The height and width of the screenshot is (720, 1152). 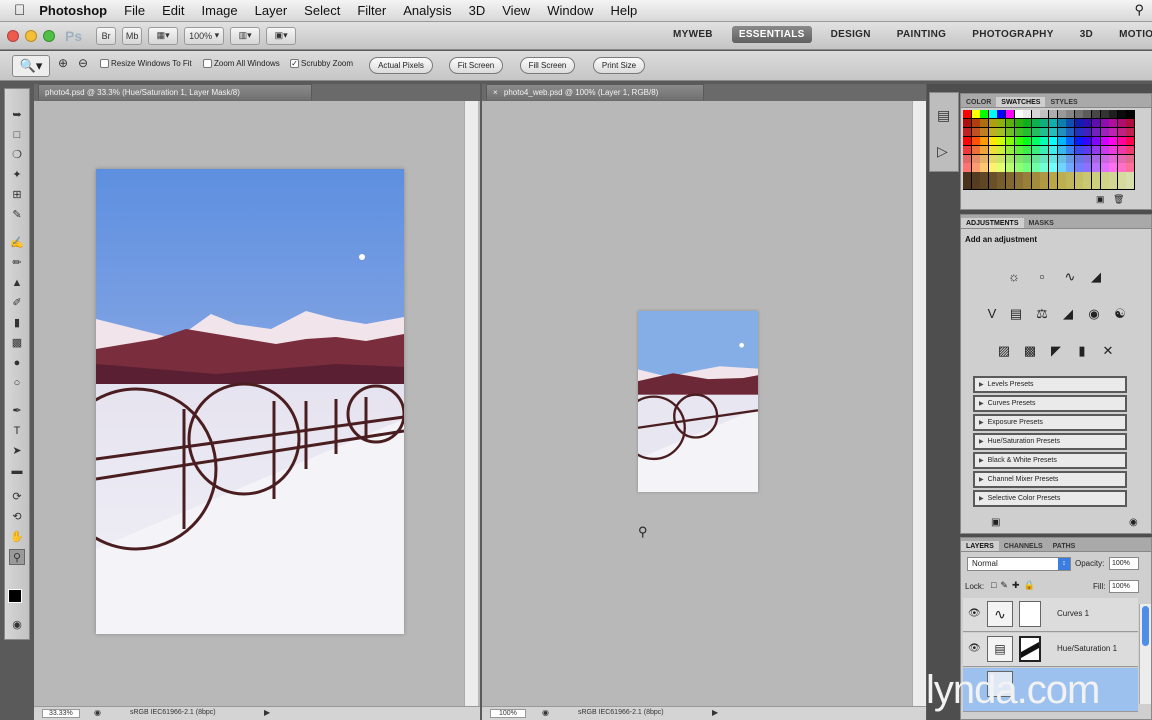 I want to click on eraser-tool-icon: ▮, so click(x=17, y=323).